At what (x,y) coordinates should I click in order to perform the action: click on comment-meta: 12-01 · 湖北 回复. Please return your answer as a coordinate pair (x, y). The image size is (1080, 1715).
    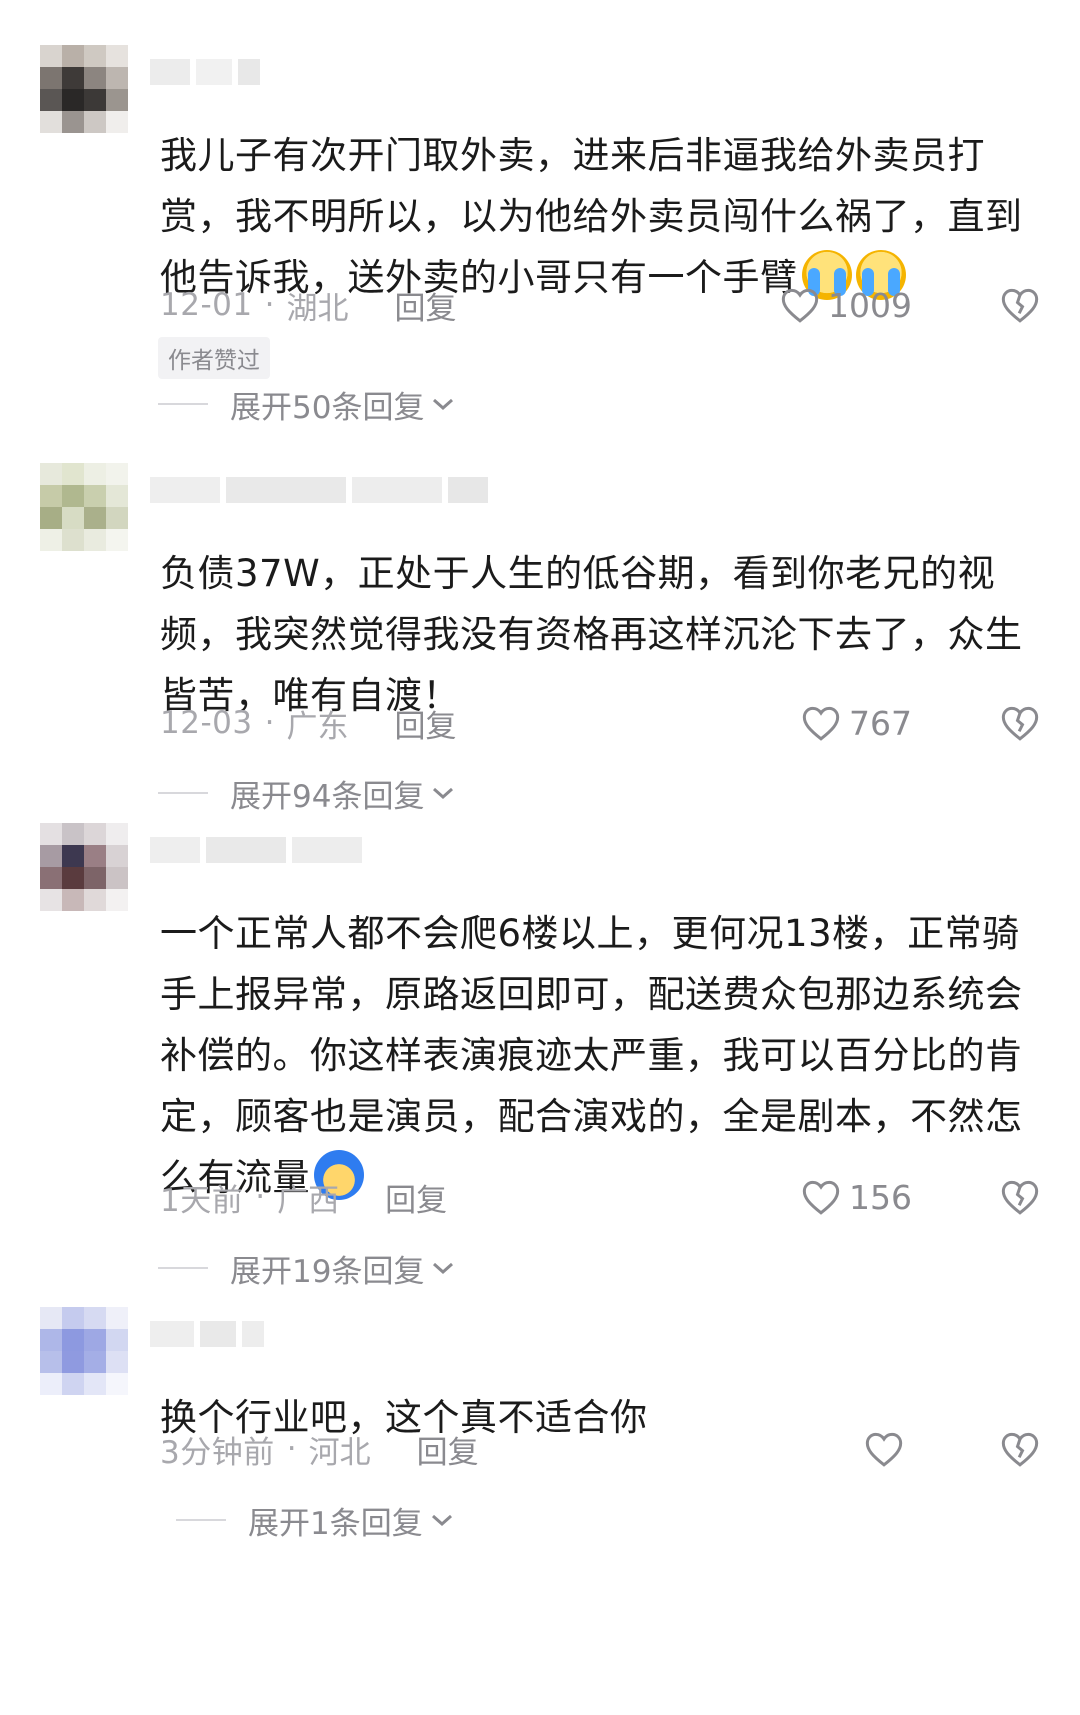
    Looking at the image, I should click on (308, 305).